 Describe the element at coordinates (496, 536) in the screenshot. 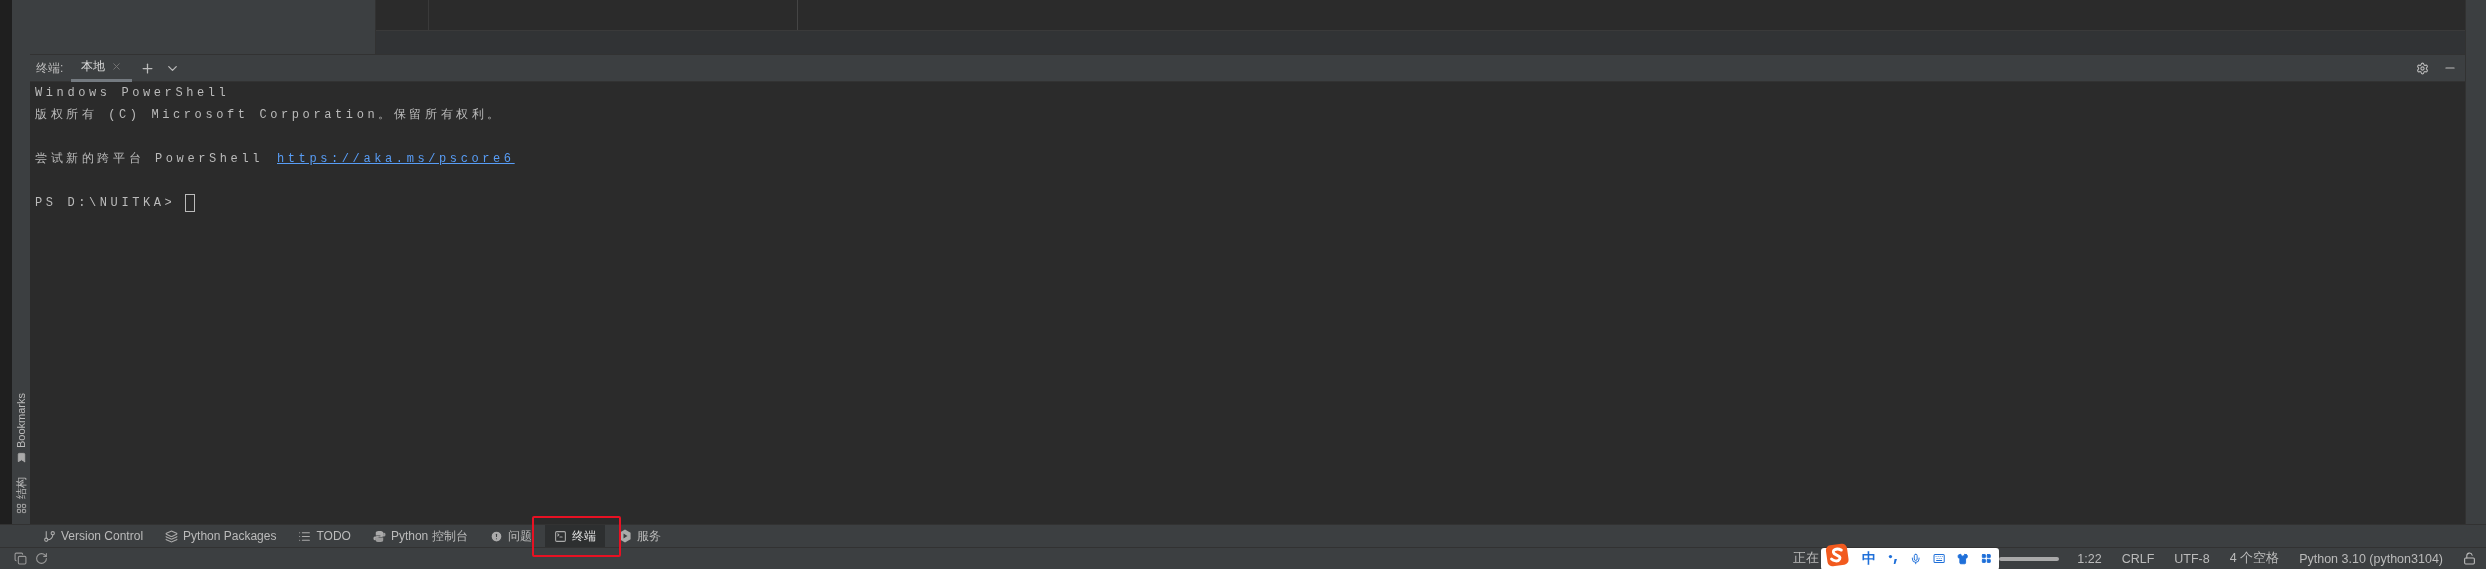

I see `exclamation-icon` at that location.